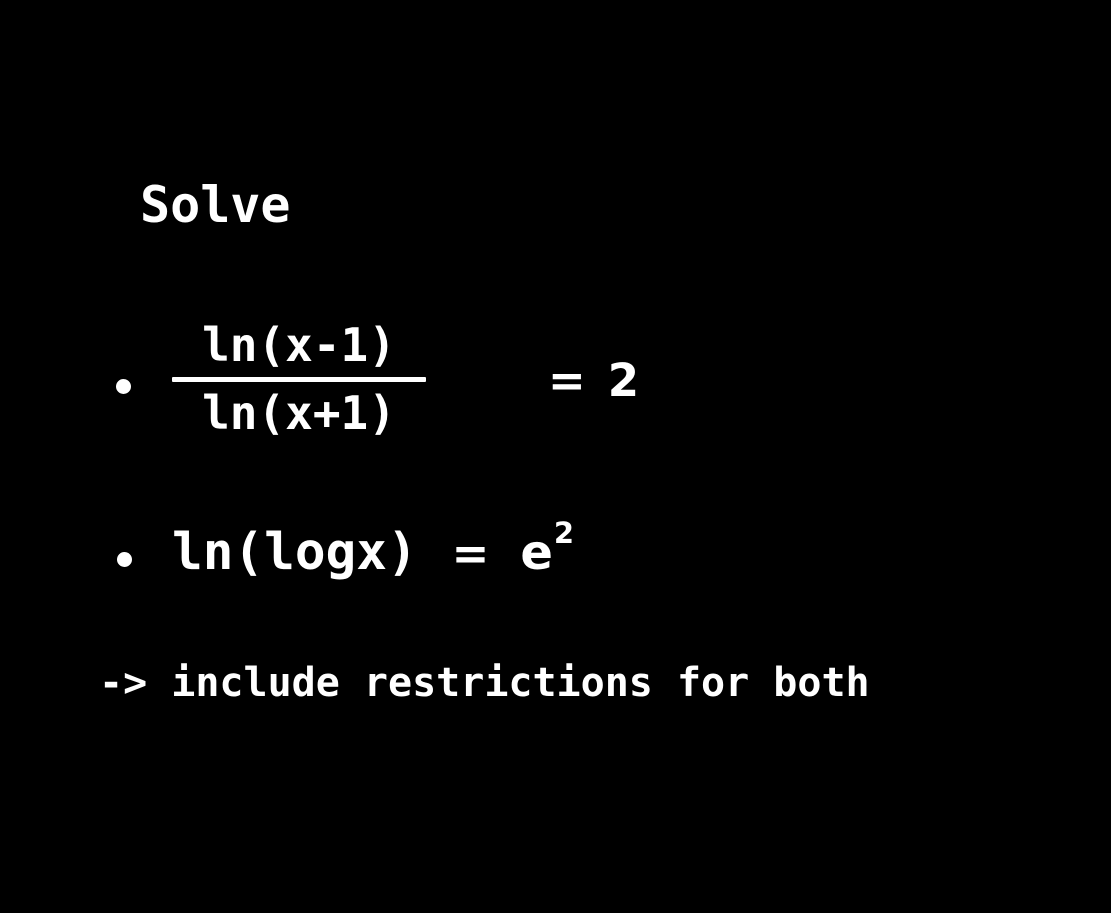  What do you see at coordinates (299, 412) in the screenshot?
I see `fraction-denominator: ln(x+1)` at bounding box center [299, 412].